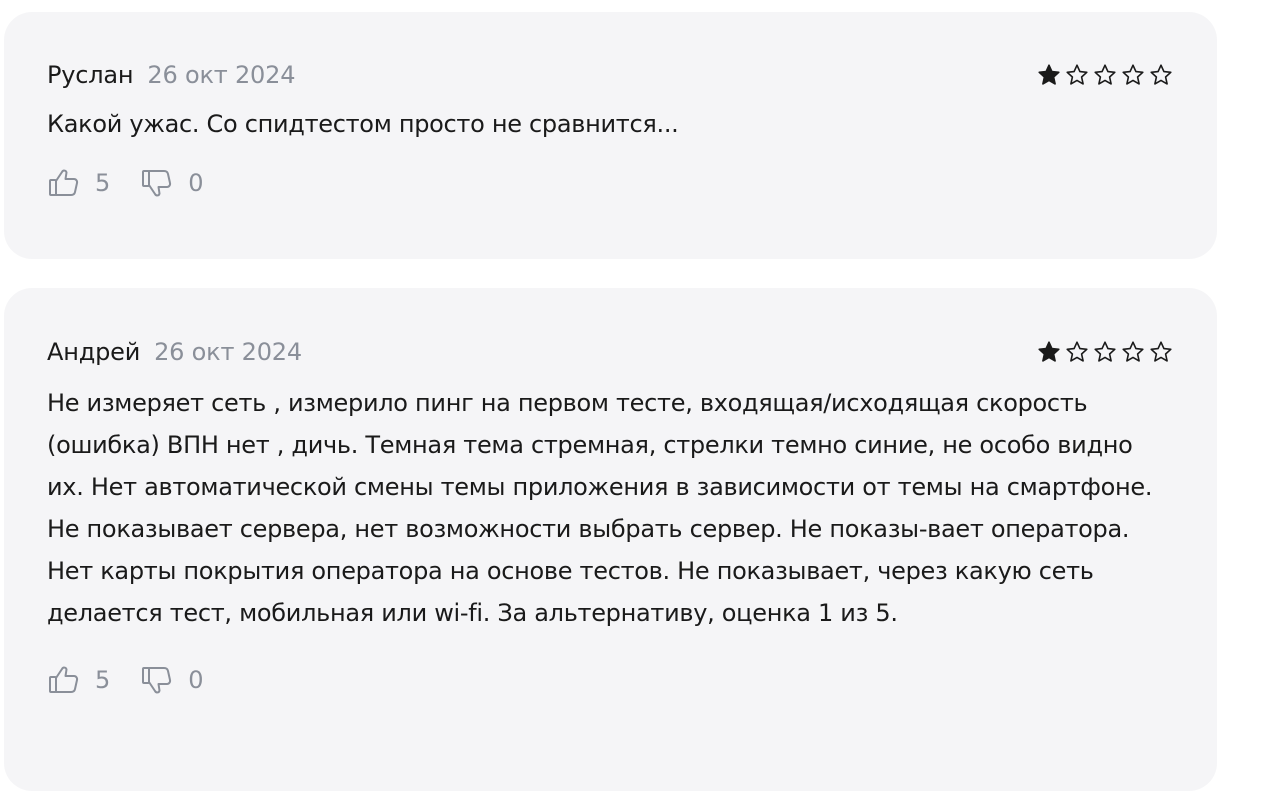 Image resolution: width=1280 pixels, height=804 pixels. I want to click on review-author: Руслан, so click(90, 75).